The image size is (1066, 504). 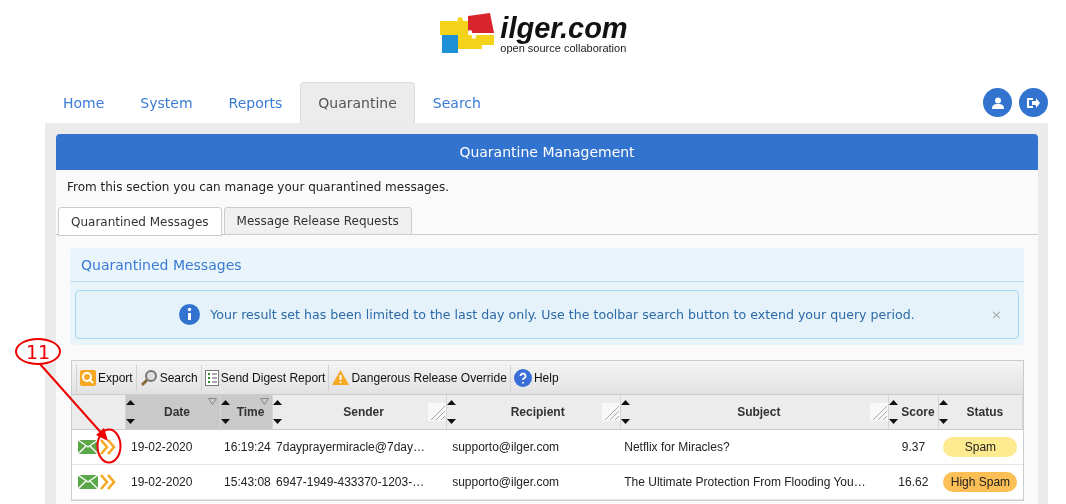 What do you see at coordinates (317, 221) in the screenshot?
I see `section-tab: Message Release Requests` at bounding box center [317, 221].